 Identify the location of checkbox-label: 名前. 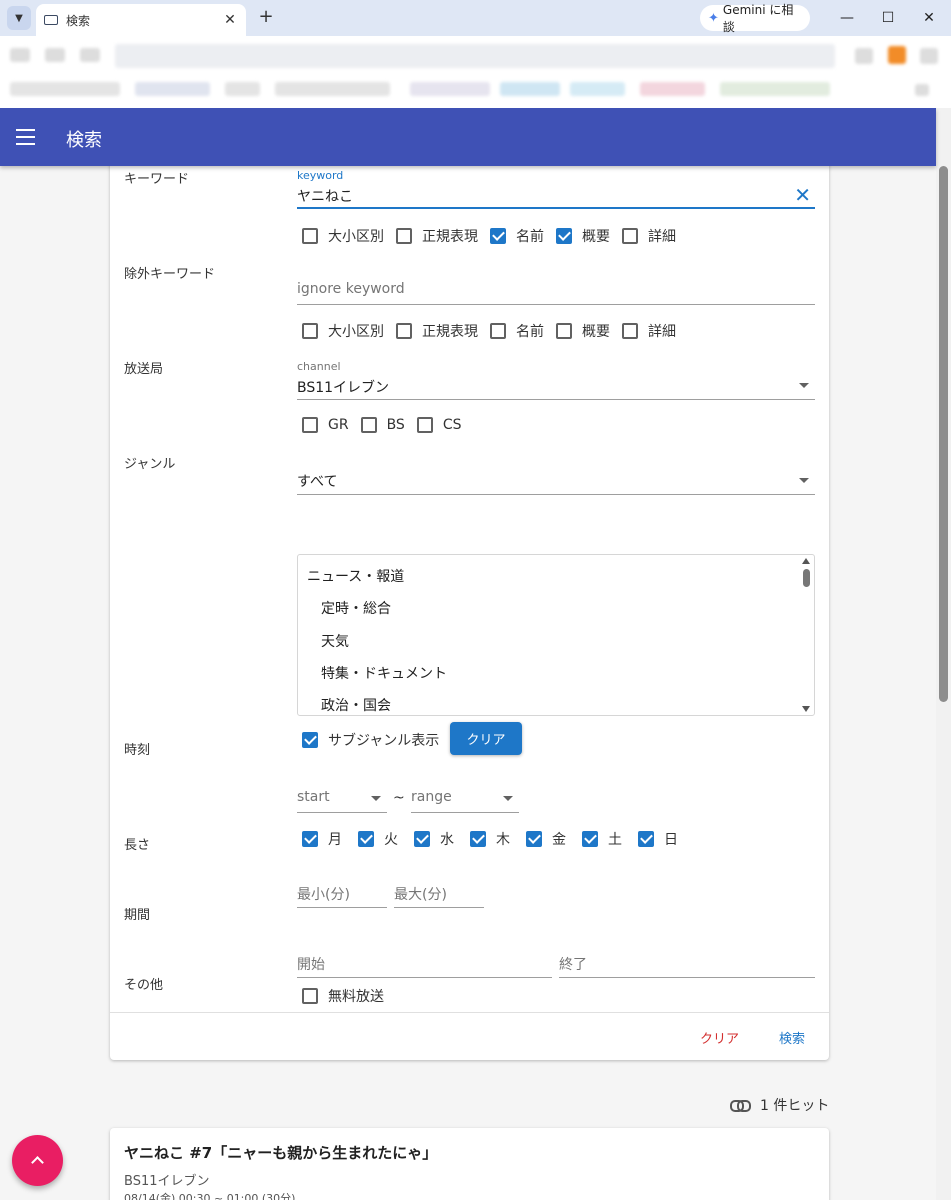
(530, 332).